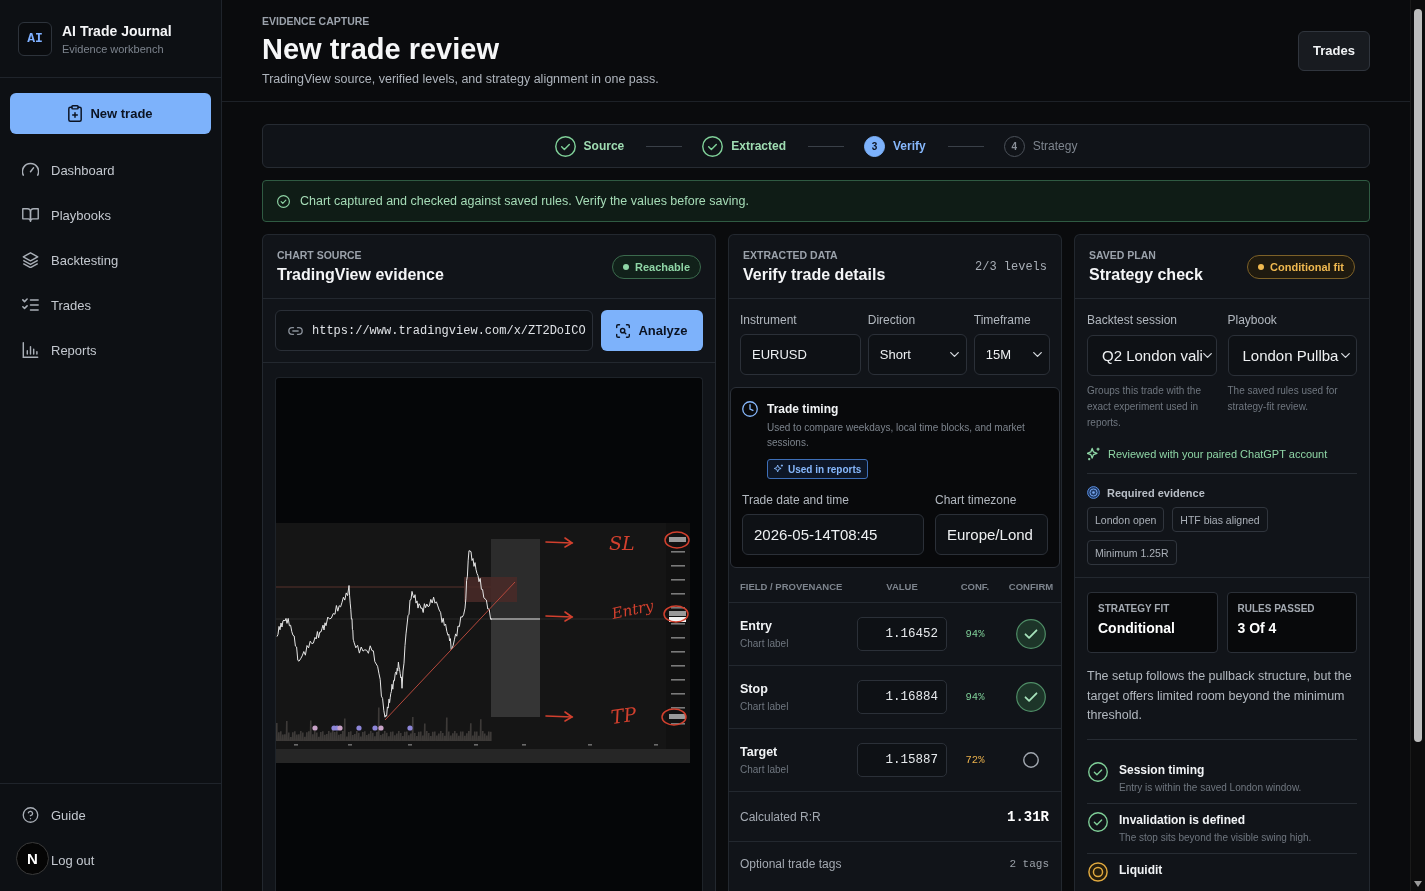 This screenshot has height=891, width=1425. I want to click on rule-title: Session timing, so click(1162, 769).